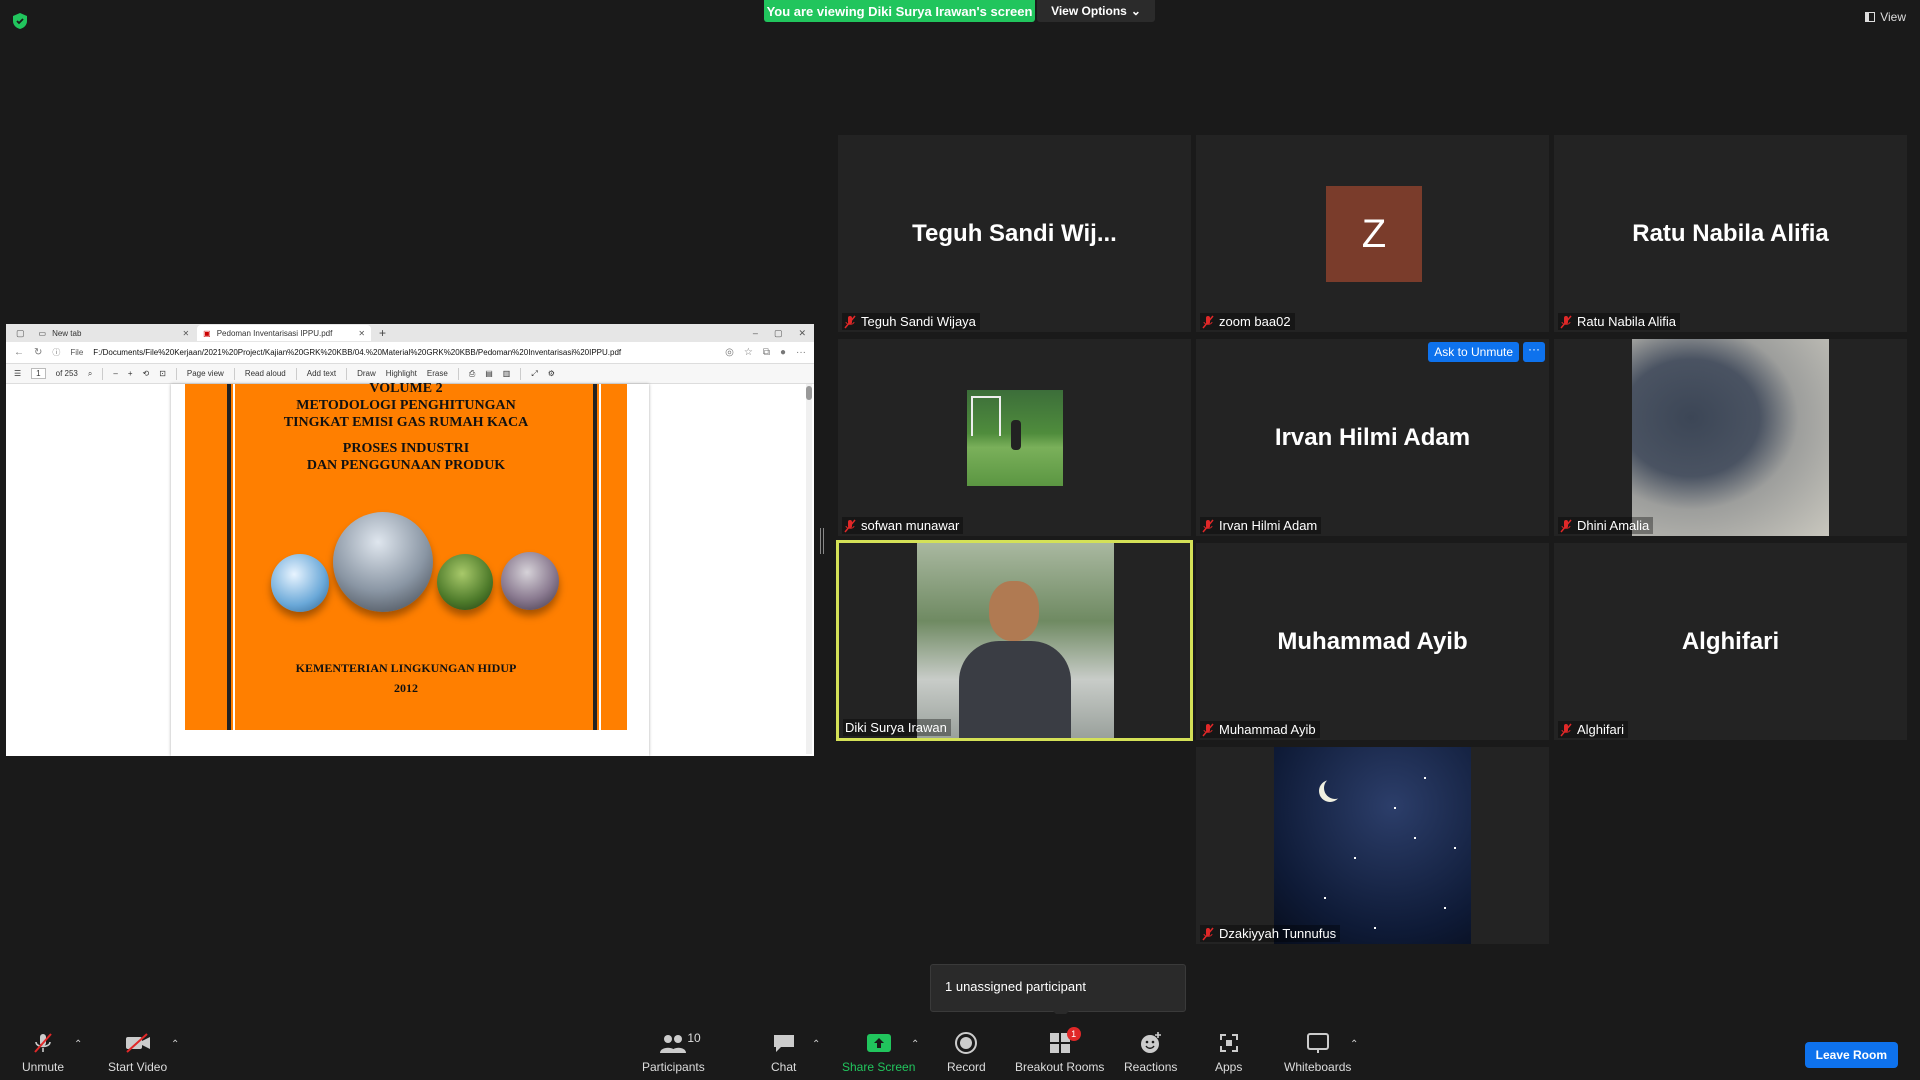 This screenshot has height=1080, width=1920. Describe the element at coordinates (1059, 1050) in the screenshot. I see `breakout-rooms-button: 1 Breakout Rooms` at that location.